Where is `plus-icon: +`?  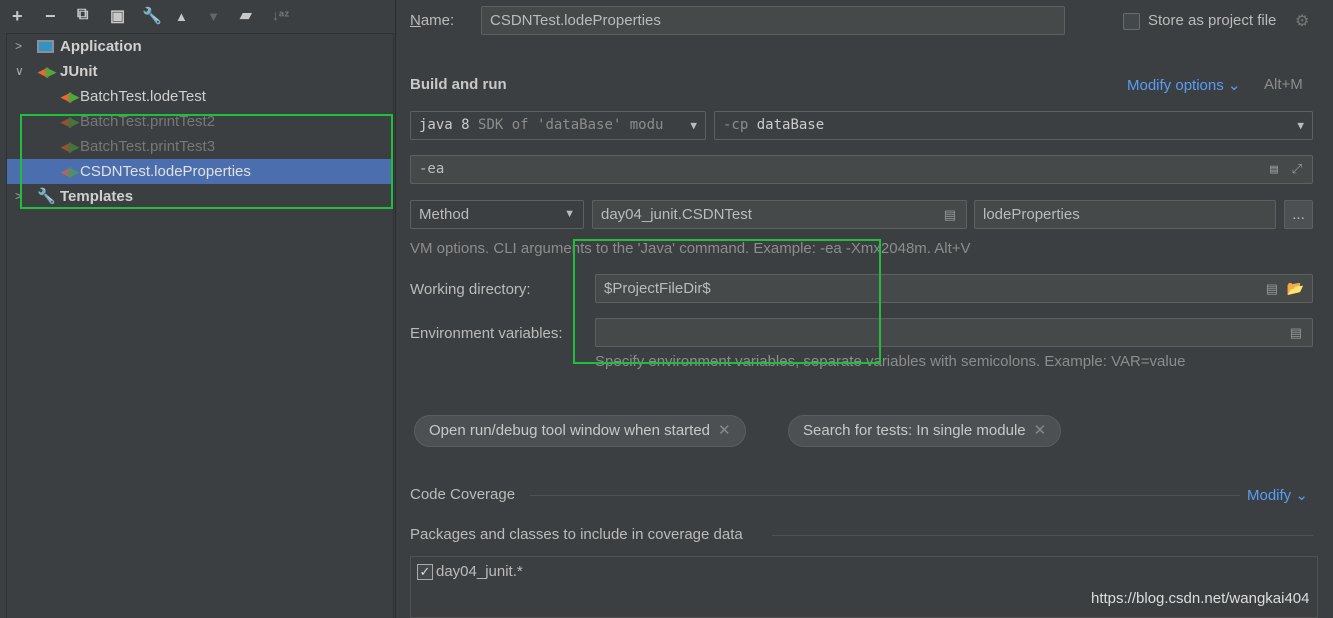
plus-icon: + is located at coordinates (17, 16).